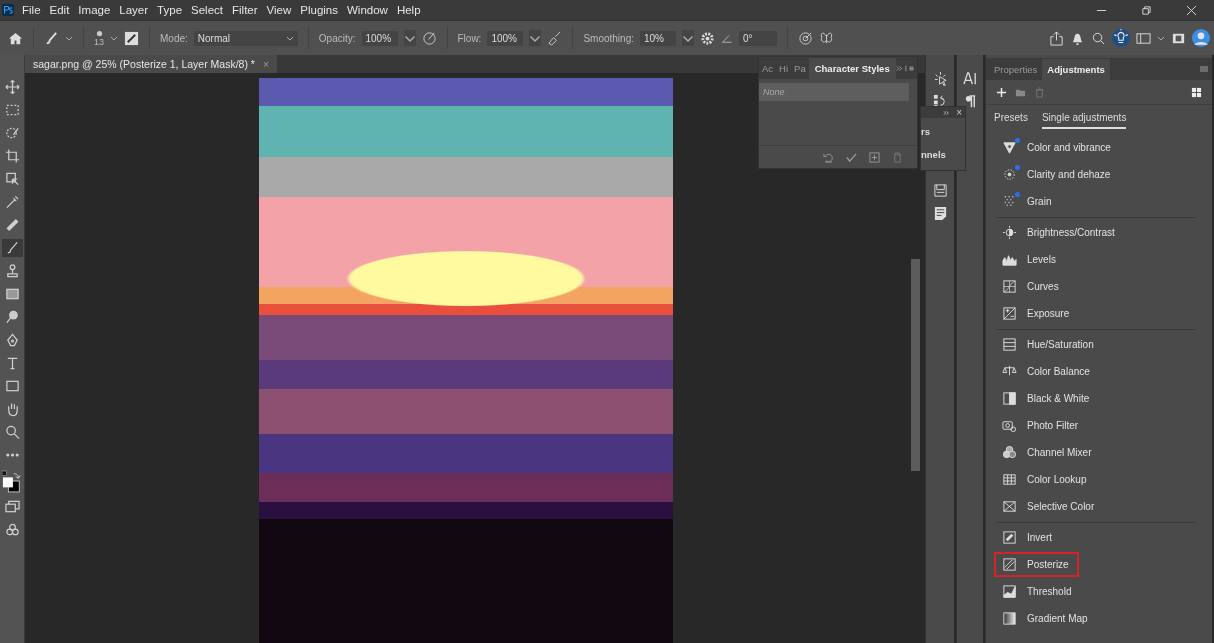 The height and width of the screenshot is (643, 1214). I want to click on avatar-icon, so click(1201, 38).